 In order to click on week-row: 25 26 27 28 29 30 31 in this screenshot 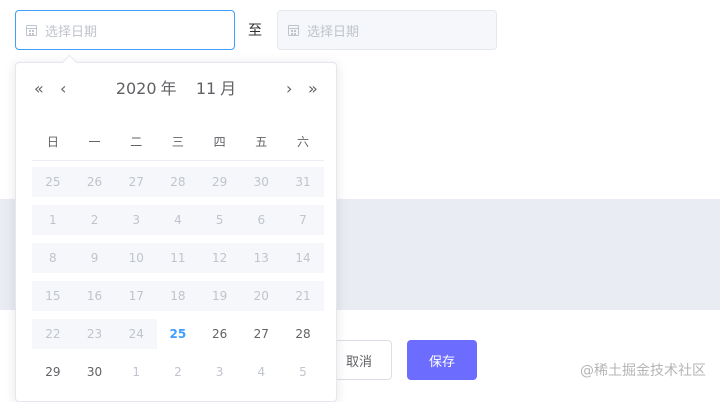, I will do `click(178, 182)`.